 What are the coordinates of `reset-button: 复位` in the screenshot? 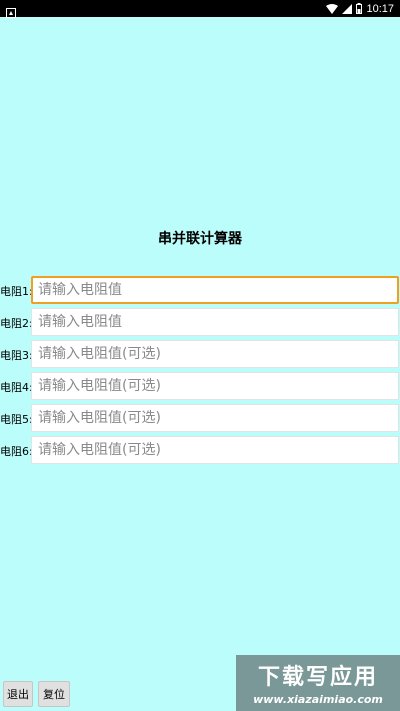 It's located at (54, 694).